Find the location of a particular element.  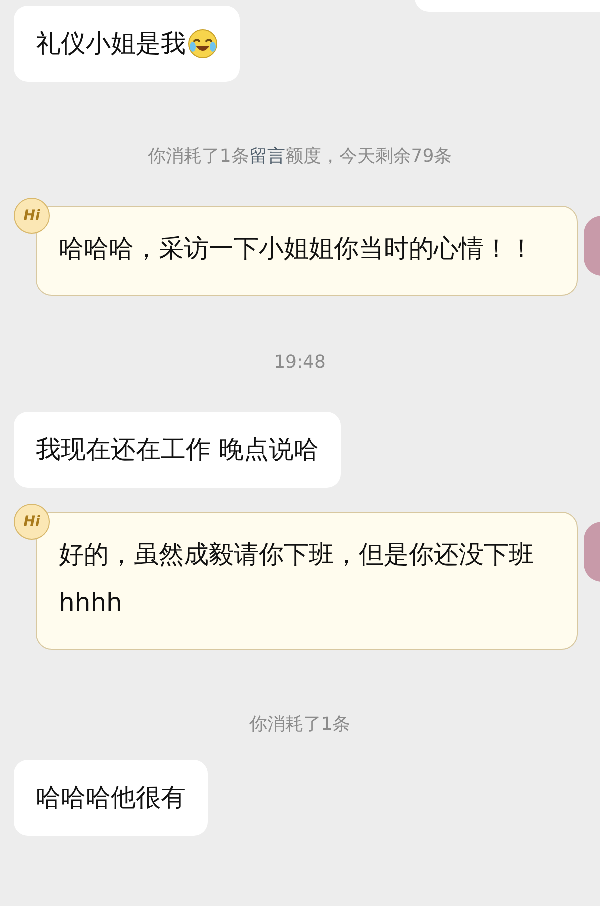

message-text: 哈哈哈他很有 is located at coordinates (111, 798).